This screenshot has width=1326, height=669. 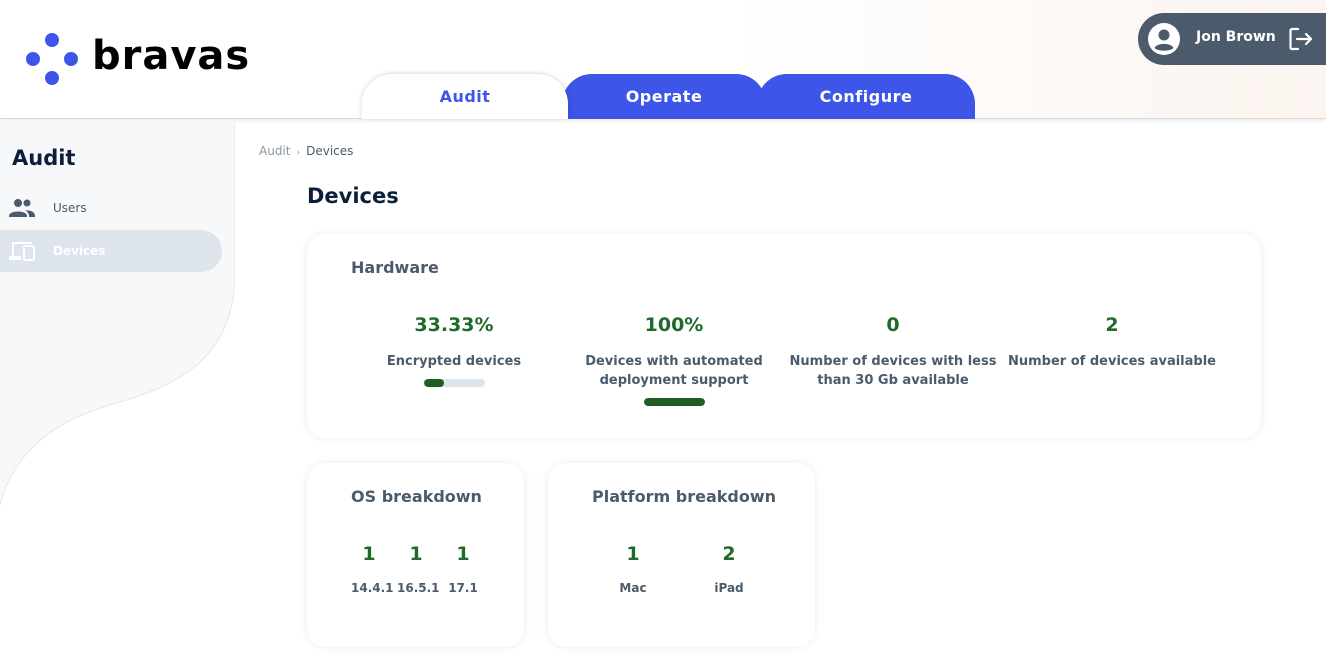 What do you see at coordinates (1112, 325) in the screenshot?
I see `metric-value: 2` at bounding box center [1112, 325].